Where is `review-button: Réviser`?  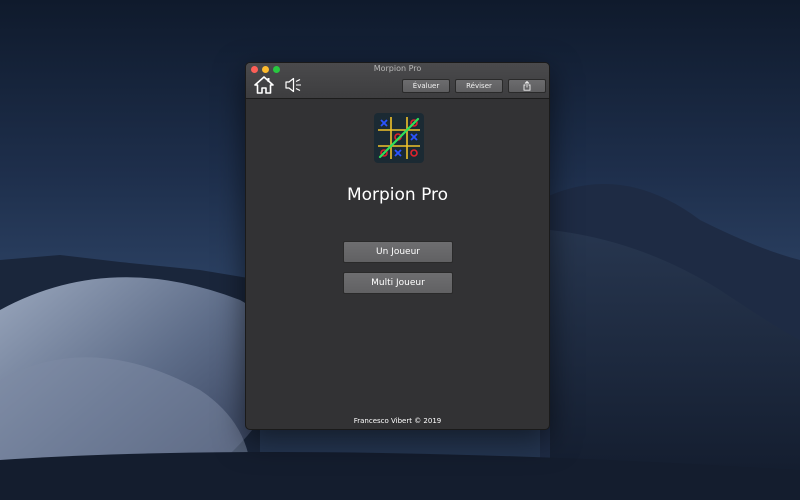
review-button: Réviser is located at coordinates (479, 86).